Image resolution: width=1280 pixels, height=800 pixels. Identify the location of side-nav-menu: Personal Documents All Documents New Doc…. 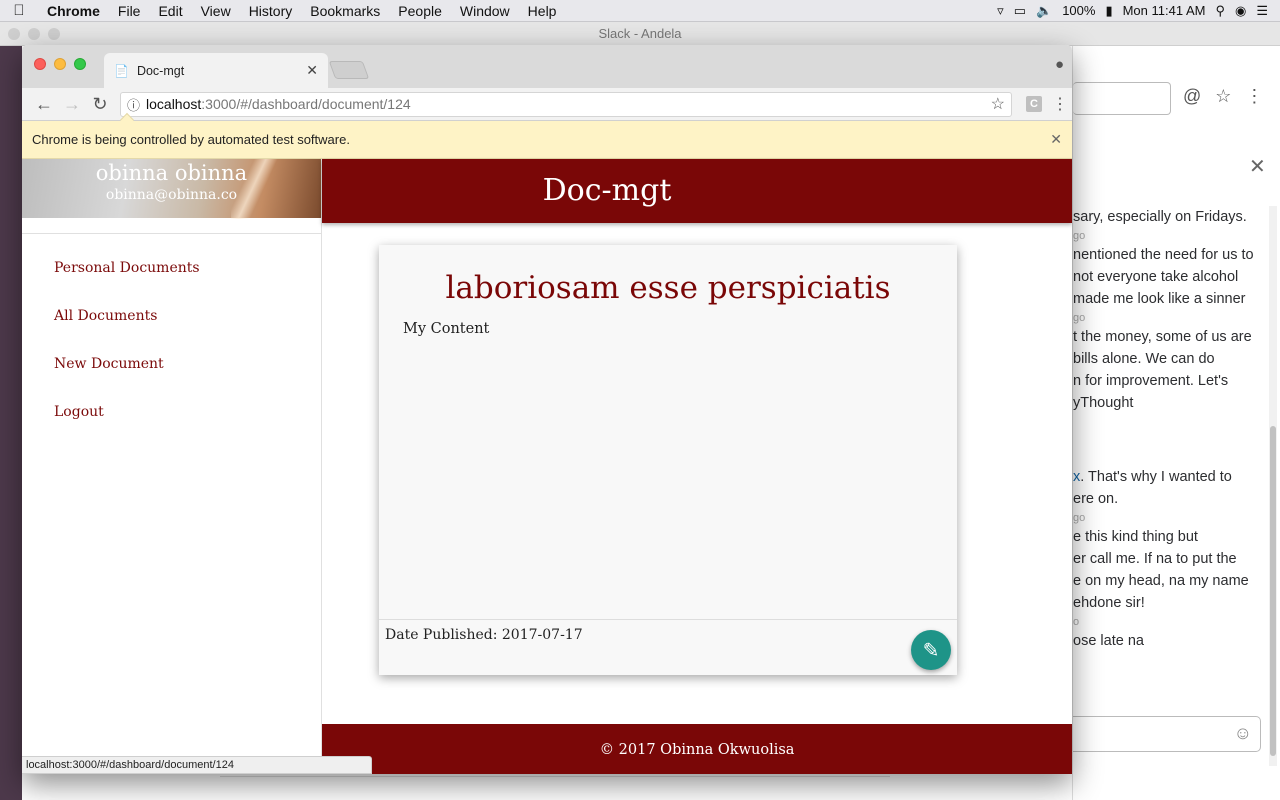
(171, 335).